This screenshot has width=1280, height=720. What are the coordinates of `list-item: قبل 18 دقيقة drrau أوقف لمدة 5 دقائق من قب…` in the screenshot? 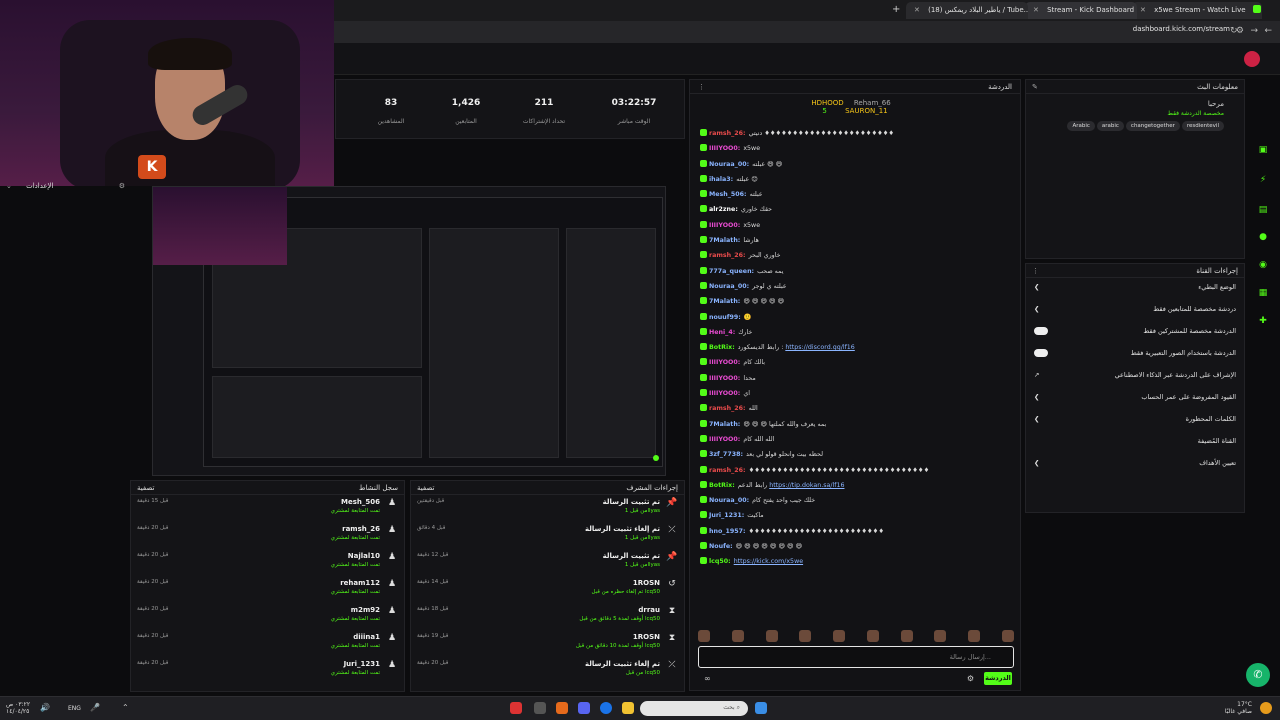 It's located at (547, 616).